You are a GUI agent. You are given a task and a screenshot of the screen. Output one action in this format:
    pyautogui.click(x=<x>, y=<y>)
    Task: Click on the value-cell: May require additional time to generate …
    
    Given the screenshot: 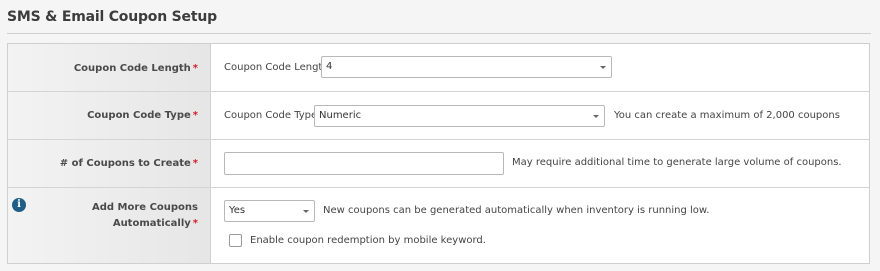 What is the action you would take?
    pyautogui.click(x=540, y=163)
    